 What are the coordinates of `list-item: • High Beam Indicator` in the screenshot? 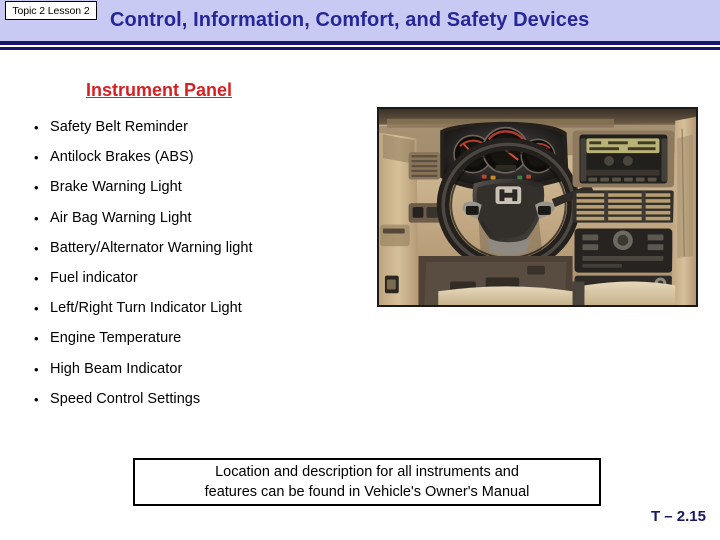 It's located at (200, 375).